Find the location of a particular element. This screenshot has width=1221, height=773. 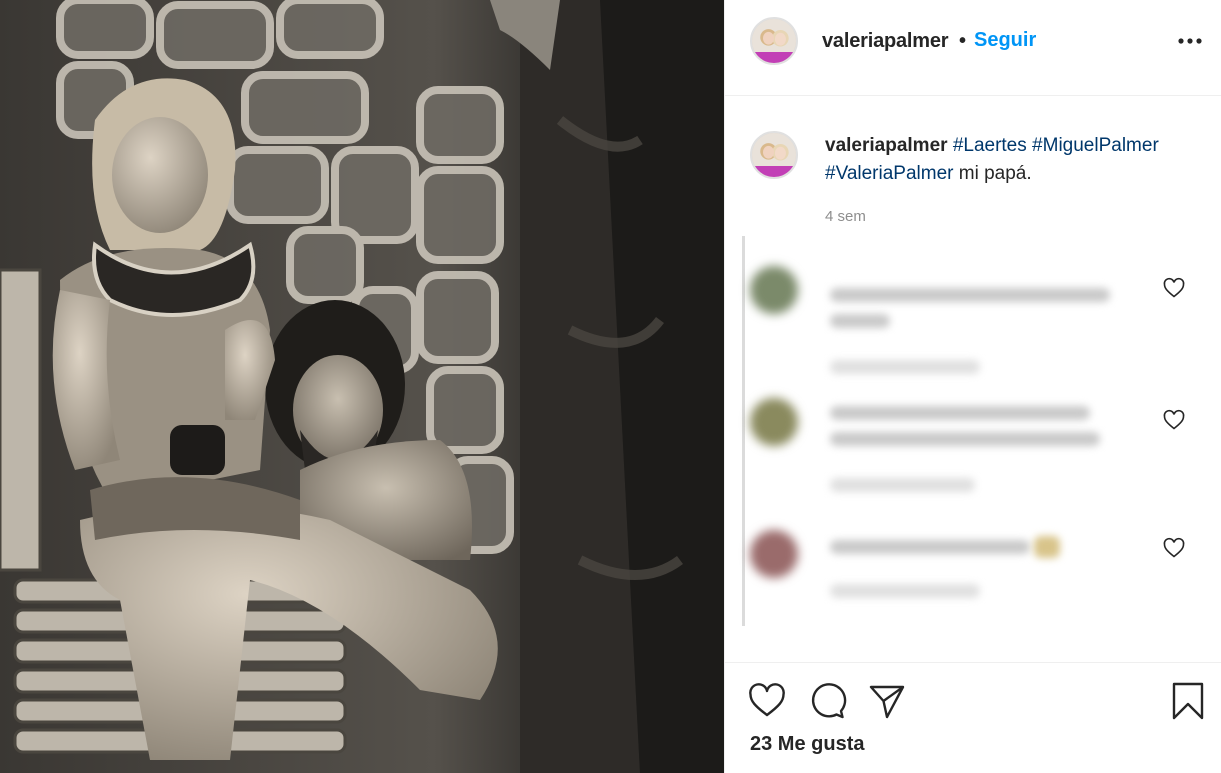

post-actions: 23 Me gusta is located at coordinates (973, 717).